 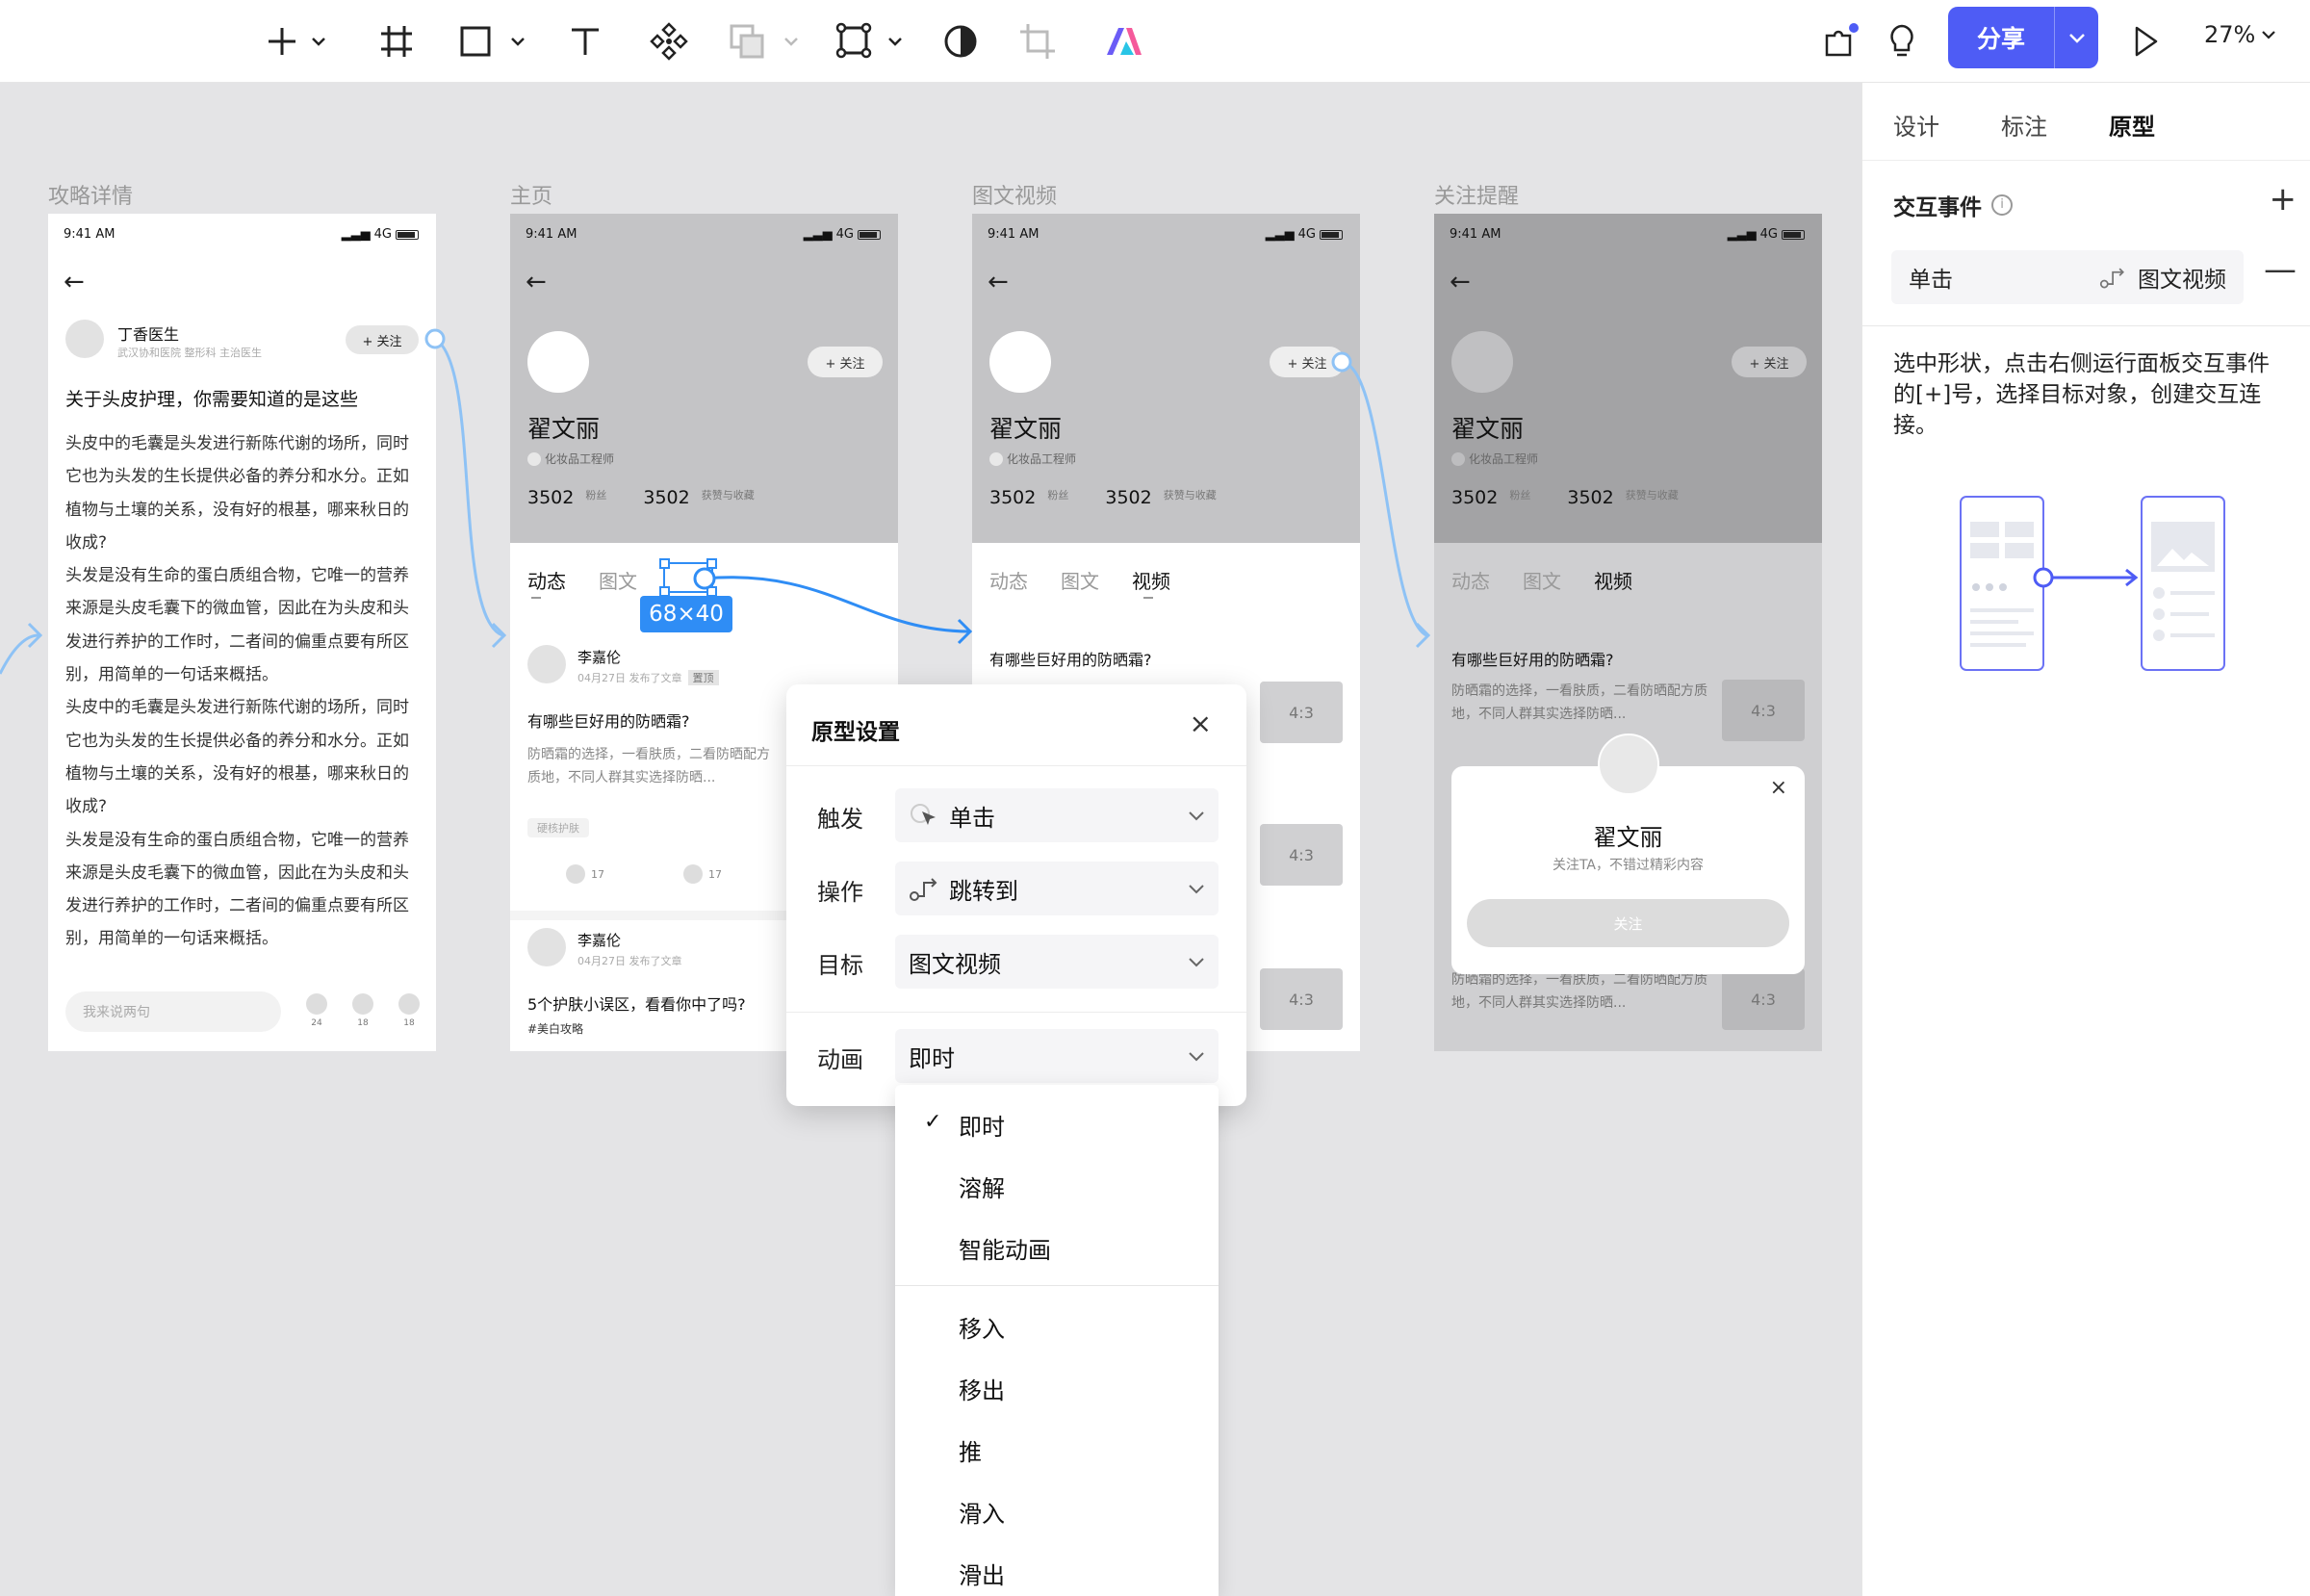 What do you see at coordinates (840, 965) in the screenshot?
I see `target-label: 目标` at bounding box center [840, 965].